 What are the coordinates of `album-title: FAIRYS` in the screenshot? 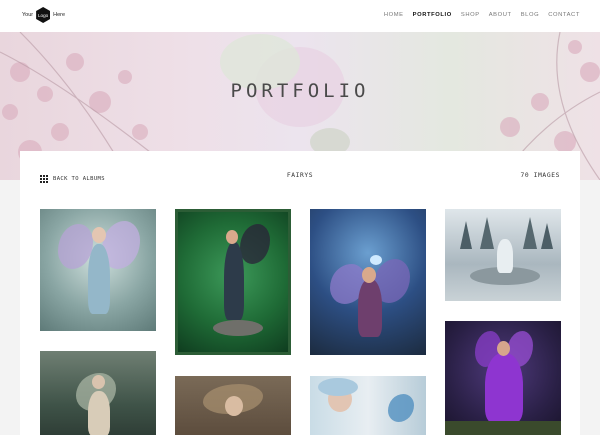 It's located at (300, 175).